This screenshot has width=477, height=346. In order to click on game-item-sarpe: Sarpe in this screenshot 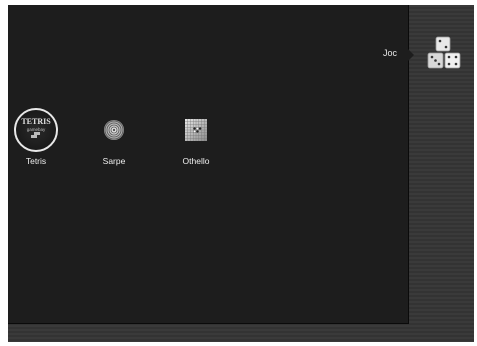, I will do `click(114, 137)`.